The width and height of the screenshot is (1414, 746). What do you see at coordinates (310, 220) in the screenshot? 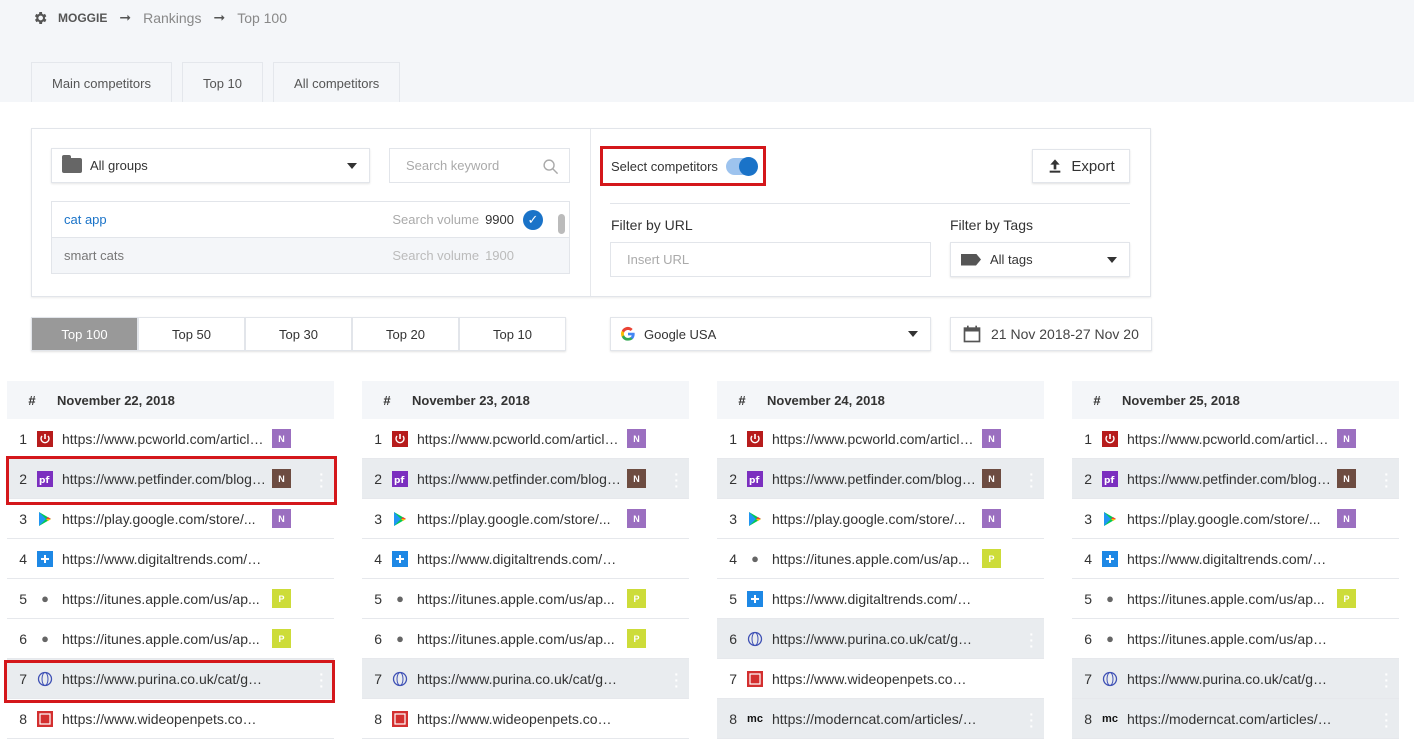
I see `keyword-item: cat app Search volume 9900 ✓` at bounding box center [310, 220].